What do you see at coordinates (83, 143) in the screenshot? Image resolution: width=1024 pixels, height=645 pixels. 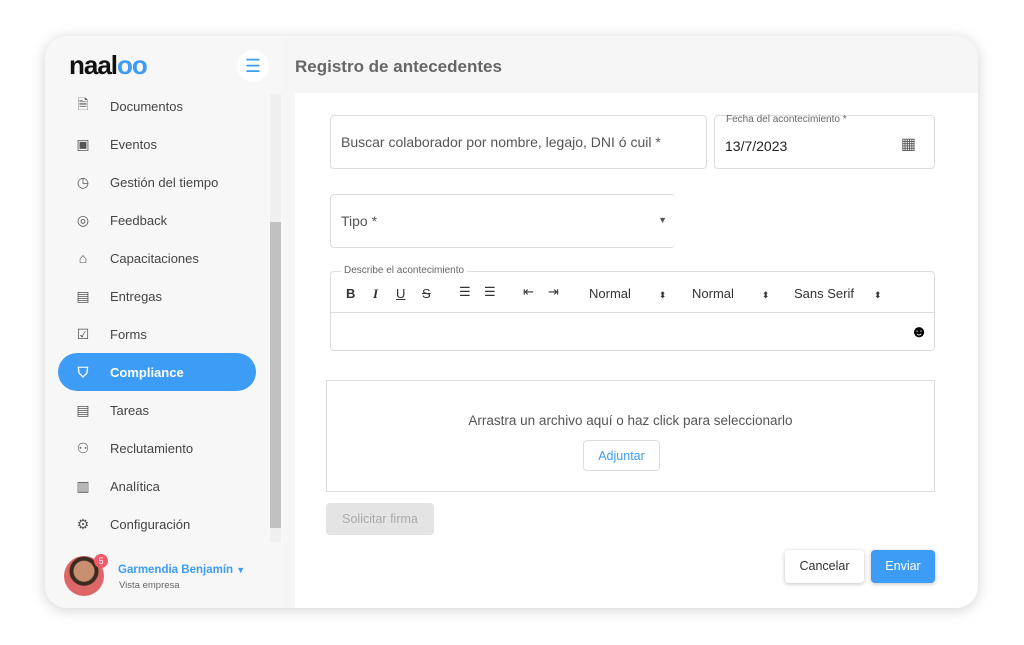 I see `calendar-icon: ▣` at bounding box center [83, 143].